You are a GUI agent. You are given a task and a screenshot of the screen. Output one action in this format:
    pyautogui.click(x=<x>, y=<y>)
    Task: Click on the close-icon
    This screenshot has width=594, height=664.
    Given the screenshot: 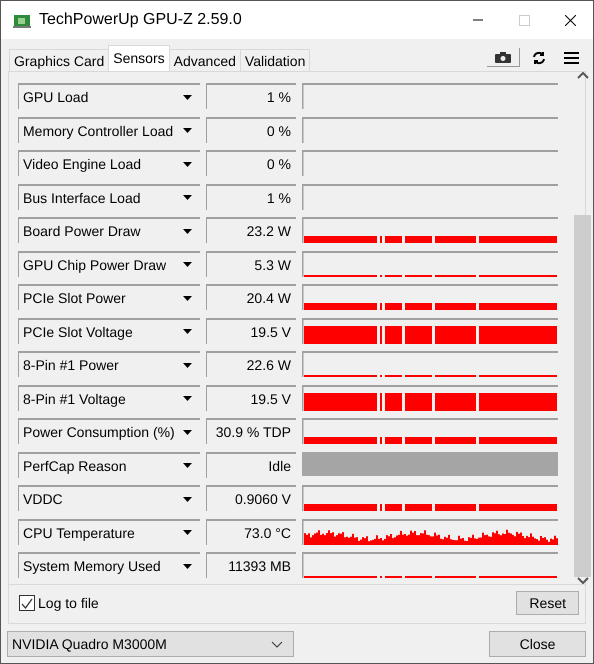 What is the action you would take?
    pyautogui.click(x=570, y=20)
    